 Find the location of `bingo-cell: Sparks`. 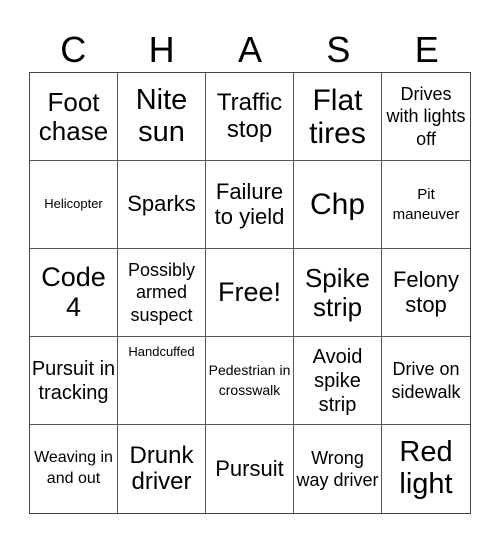

bingo-cell: Sparks is located at coordinates (162, 205).